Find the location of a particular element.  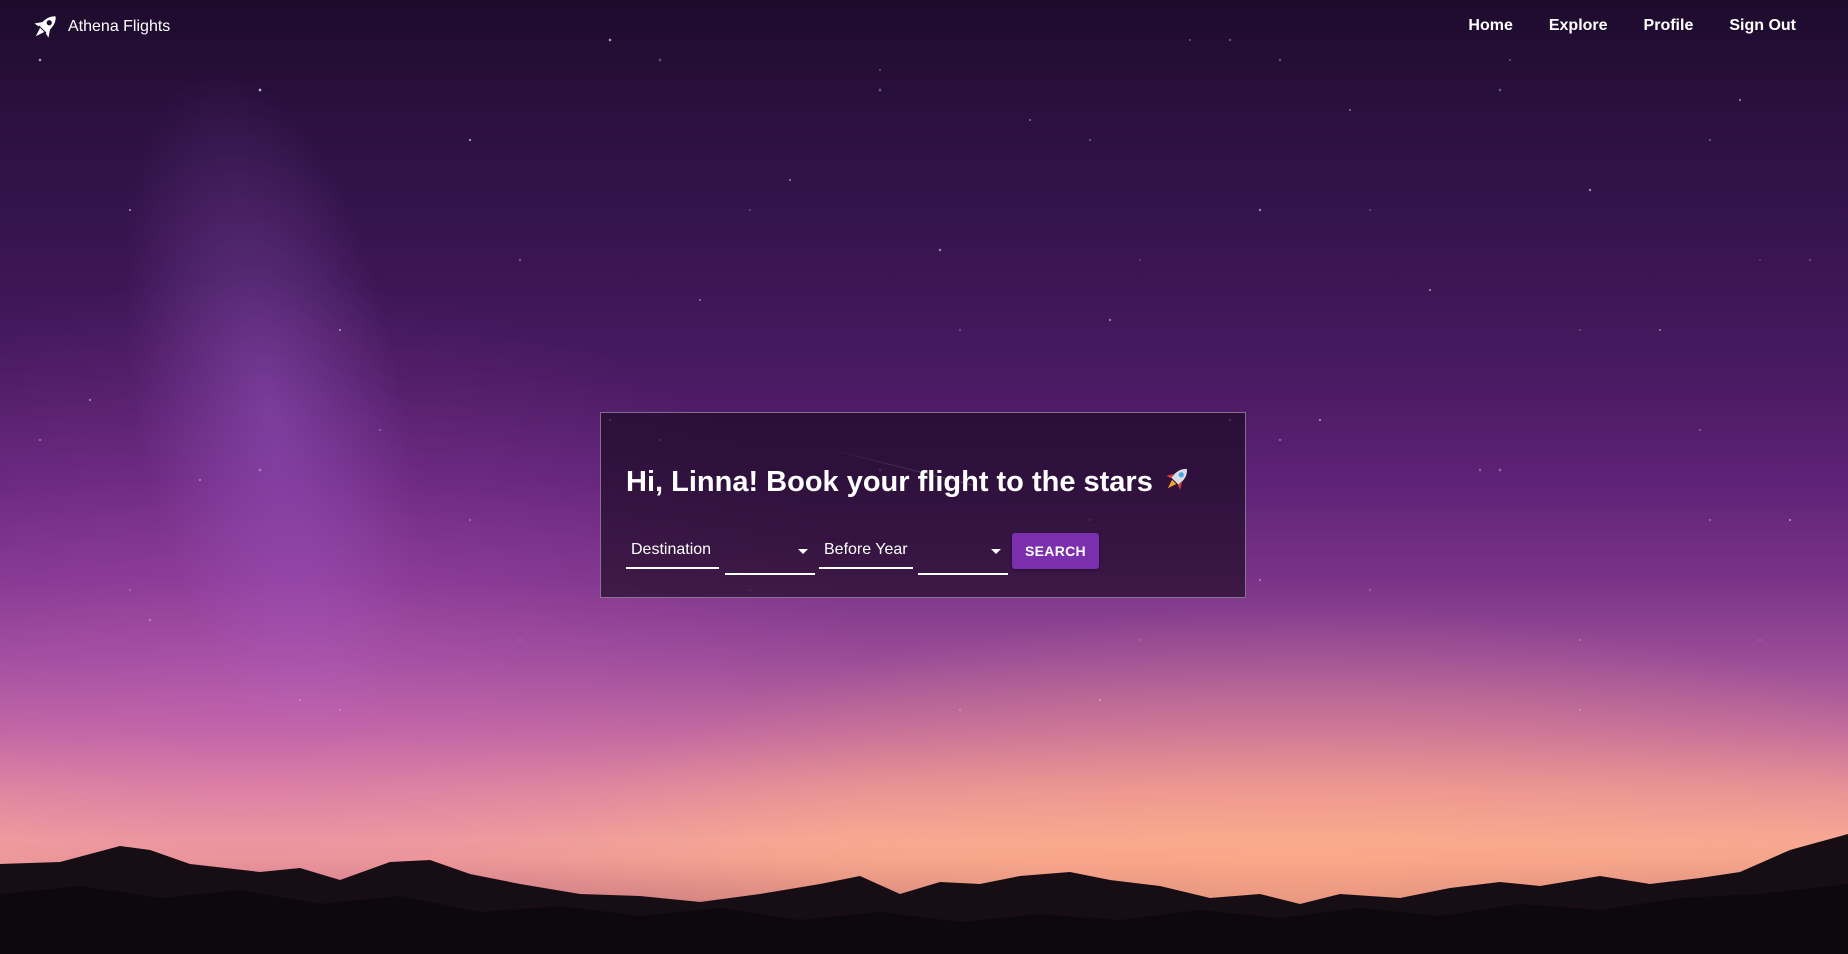

nav-link-sign-out: Sign Out is located at coordinates (1762, 26).